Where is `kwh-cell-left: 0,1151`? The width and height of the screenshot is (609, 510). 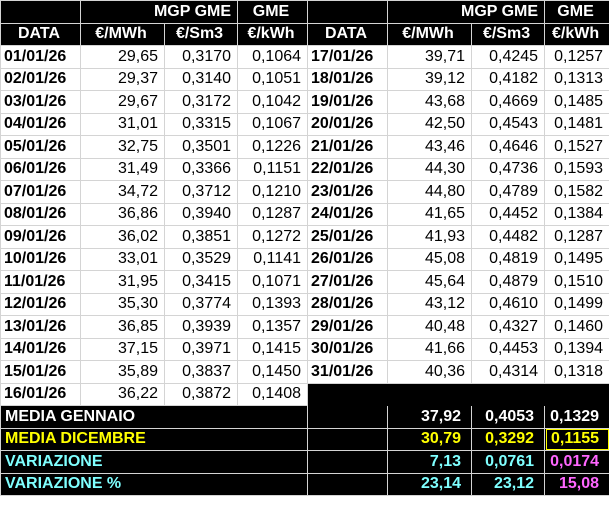 kwh-cell-left: 0,1151 is located at coordinates (273, 169).